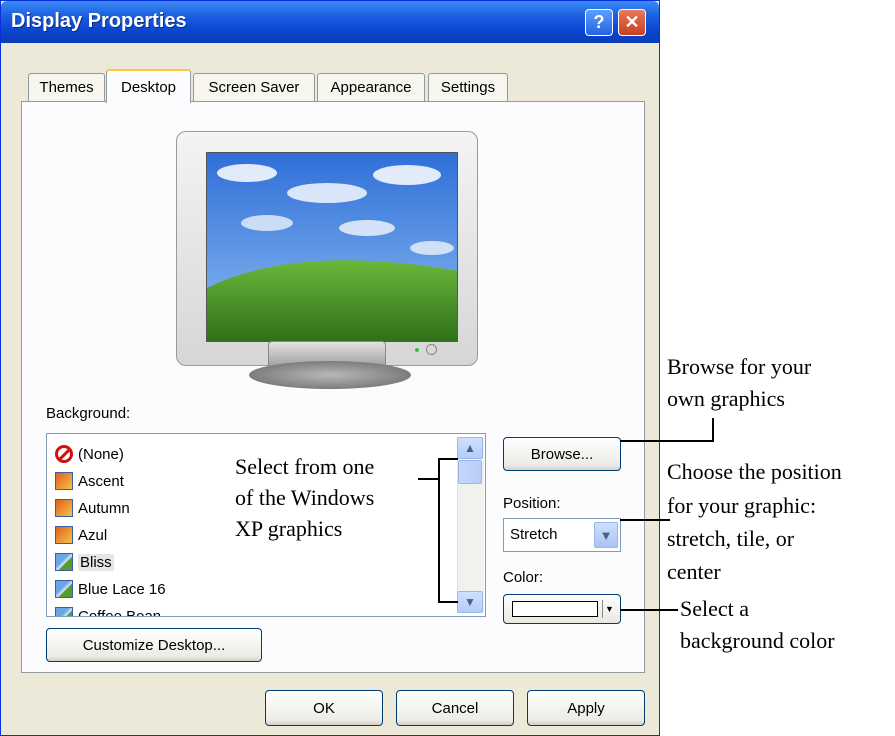  Describe the element at coordinates (645, 520) in the screenshot. I see `leader-line-position` at that location.